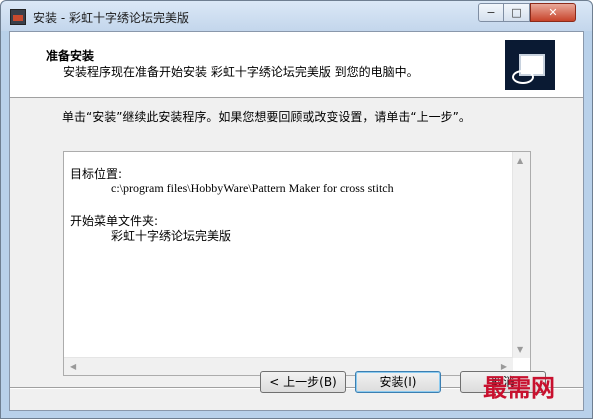 This screenshot has height=419, width=593. Describe the element at coordinates (296, 16) in the screenshot. I see `title-bar: 安装 - 彩虹十字绣论坛完美版 − □ ✕` at that location.